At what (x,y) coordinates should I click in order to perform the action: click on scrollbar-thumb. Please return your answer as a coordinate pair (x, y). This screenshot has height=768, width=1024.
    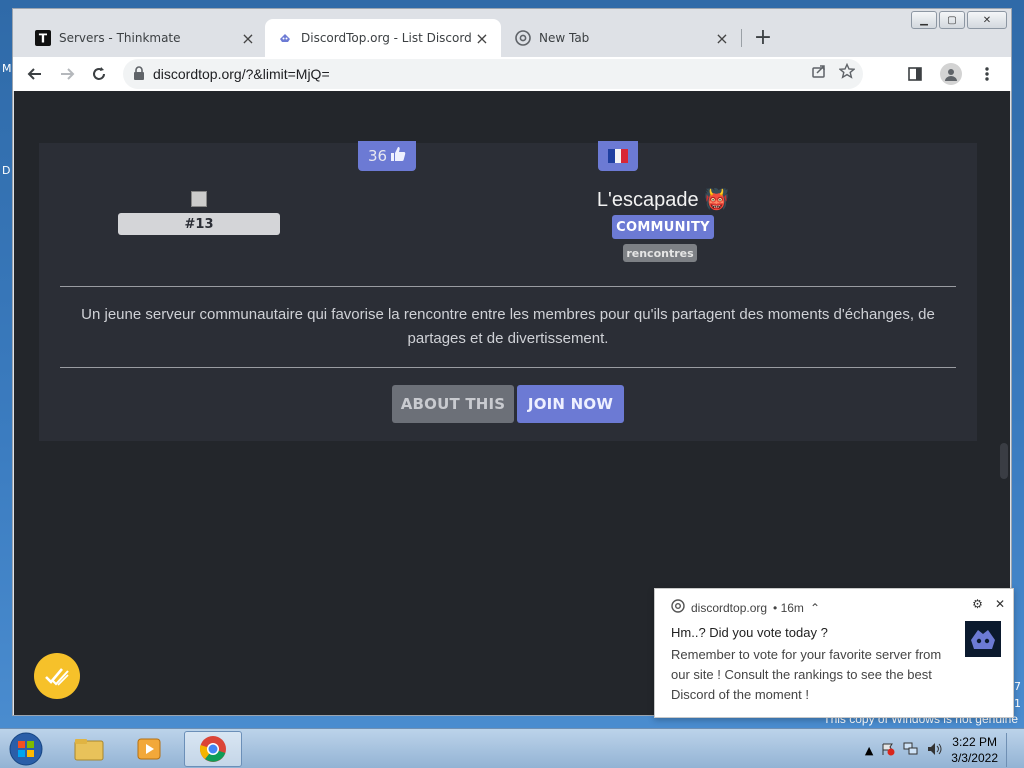
    Looking at the image, I should click on (1004, 461).